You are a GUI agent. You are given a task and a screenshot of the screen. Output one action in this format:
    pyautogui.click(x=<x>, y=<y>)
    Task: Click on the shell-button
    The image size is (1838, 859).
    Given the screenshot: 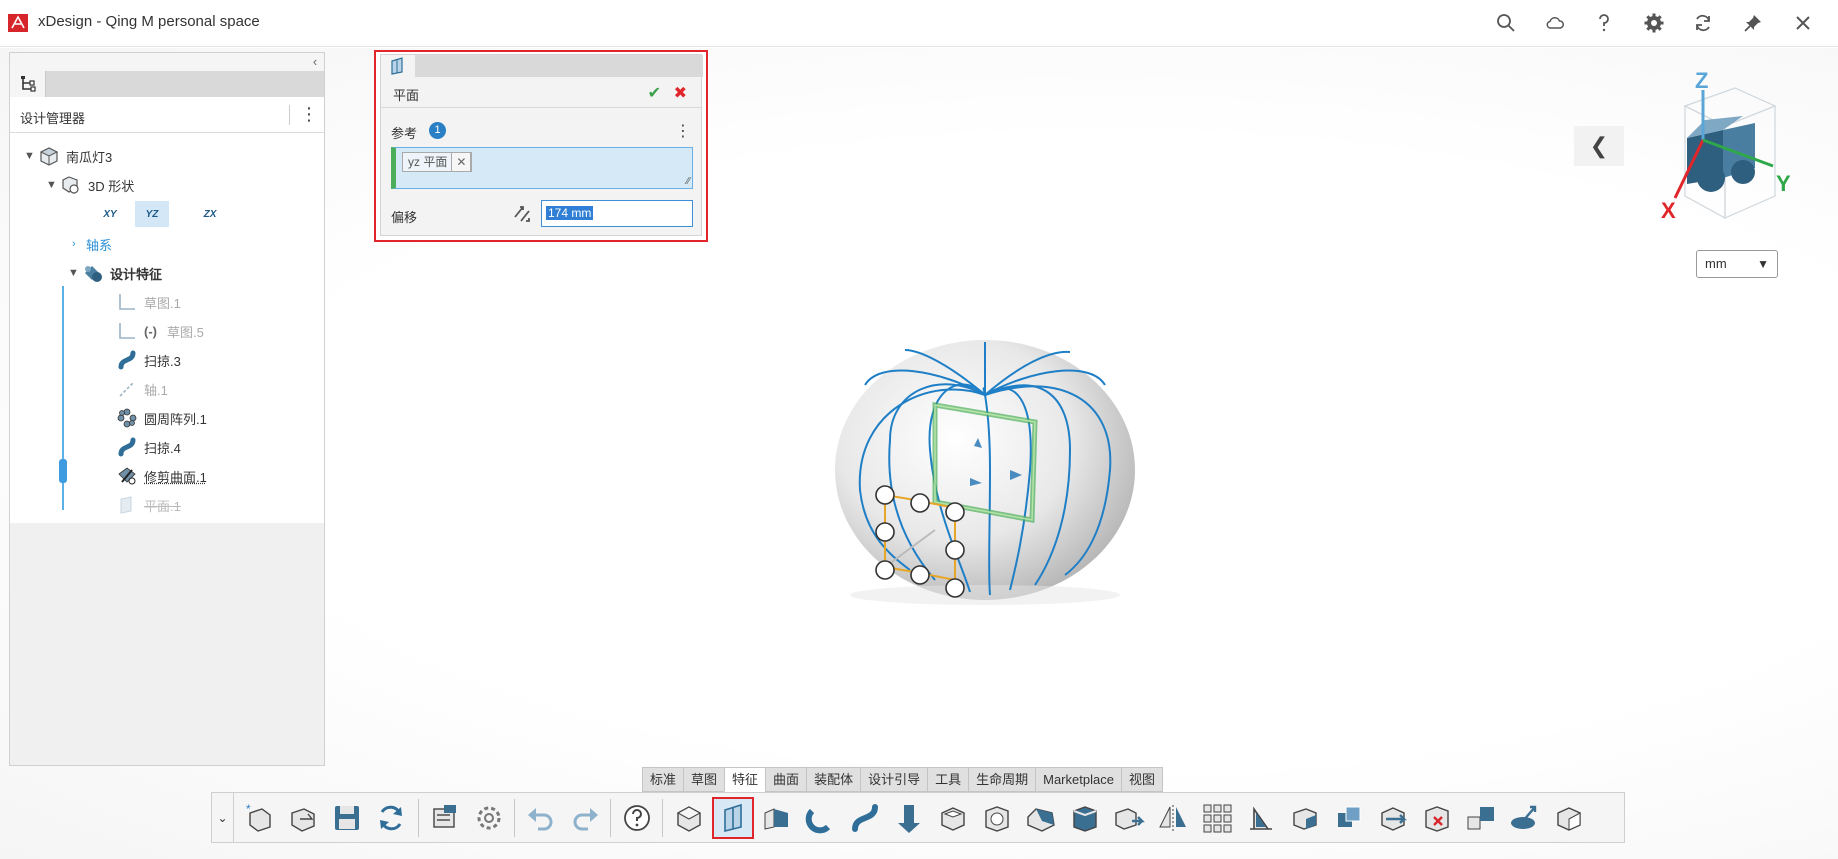 What is the action you would take?
    pyautogui.click(x=953, y=818)
    